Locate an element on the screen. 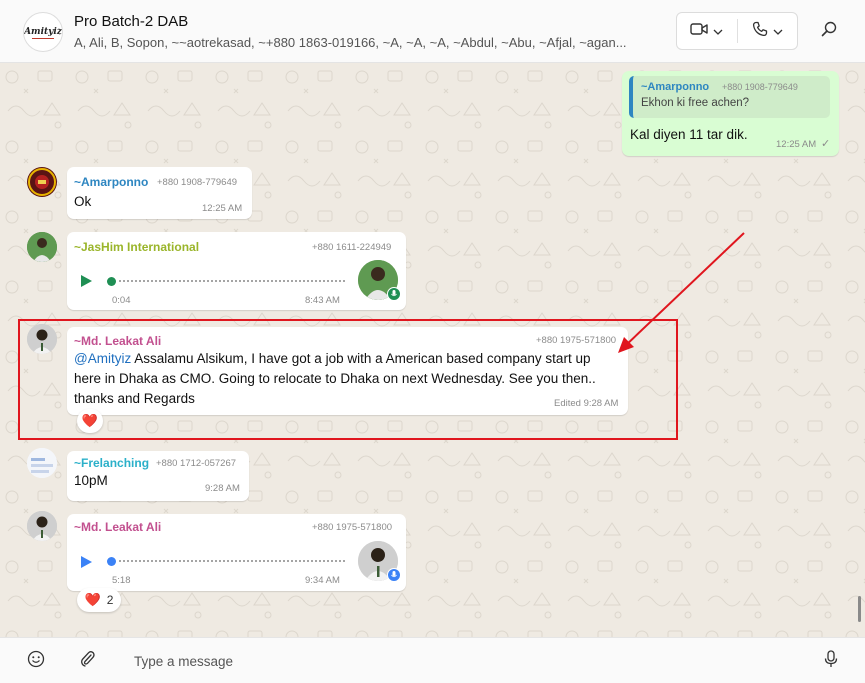  annotation-highlight-box is located at coordinates (348, 379).